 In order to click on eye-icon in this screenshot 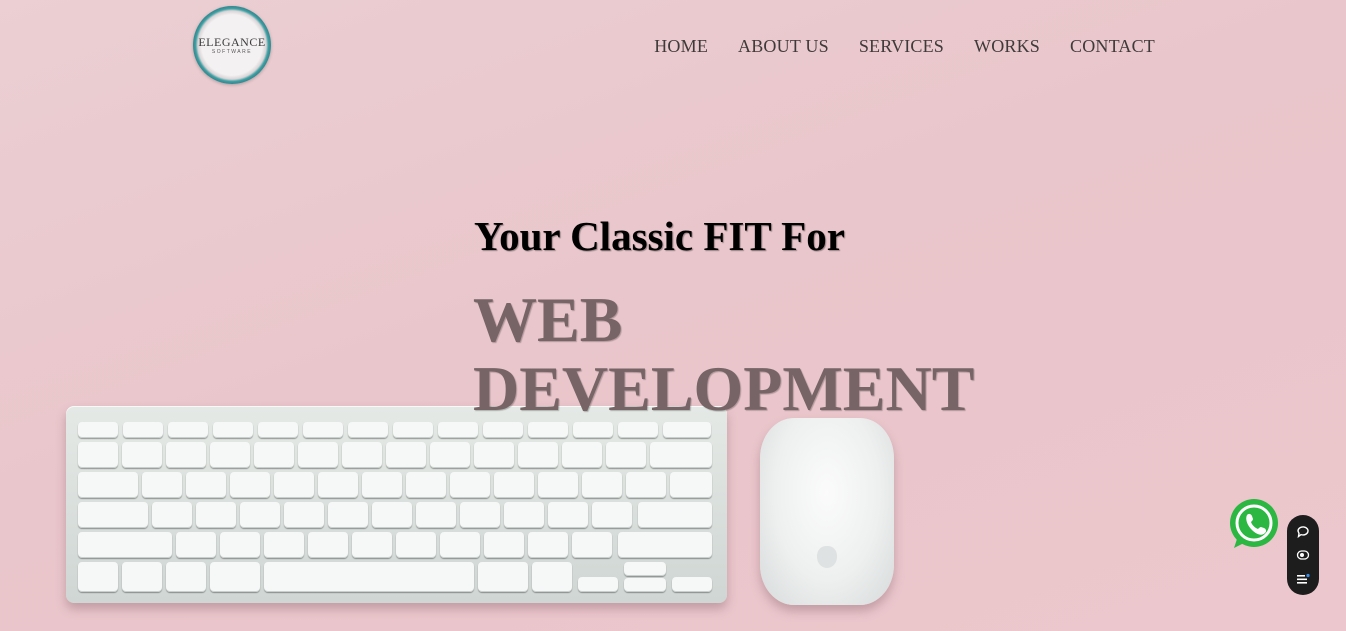, I will do `click(1303, 555)`.